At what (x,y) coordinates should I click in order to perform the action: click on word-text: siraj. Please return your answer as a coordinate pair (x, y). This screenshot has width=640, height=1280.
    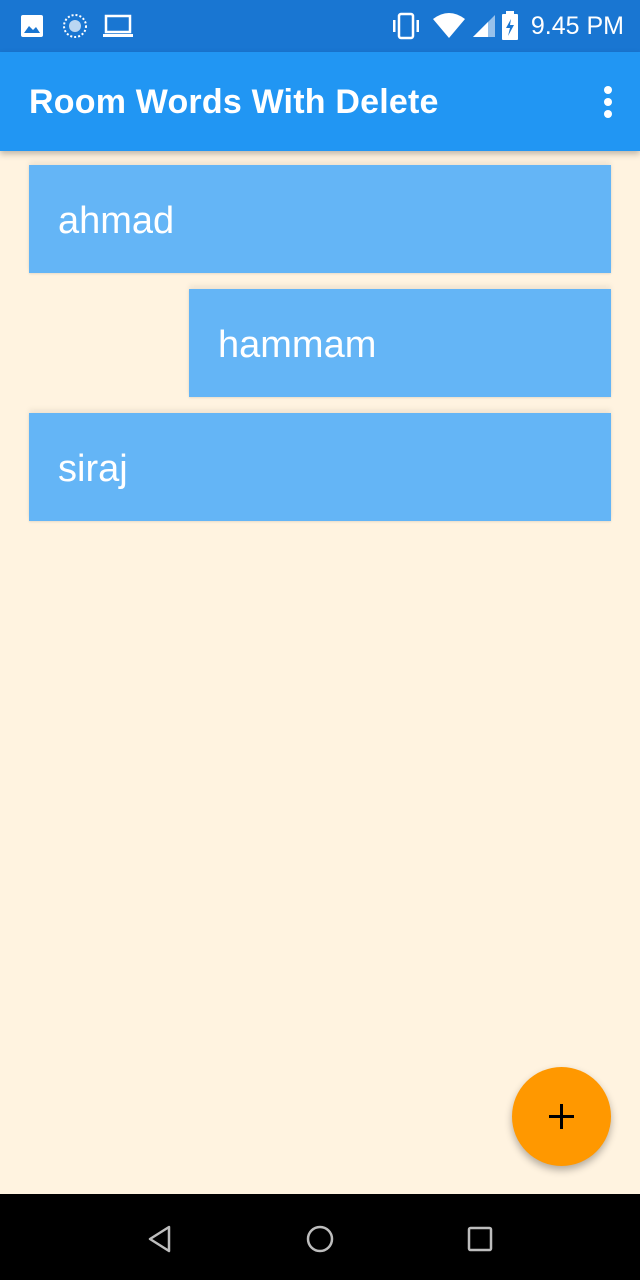
    Looking at the image, I should click on (93, 469).